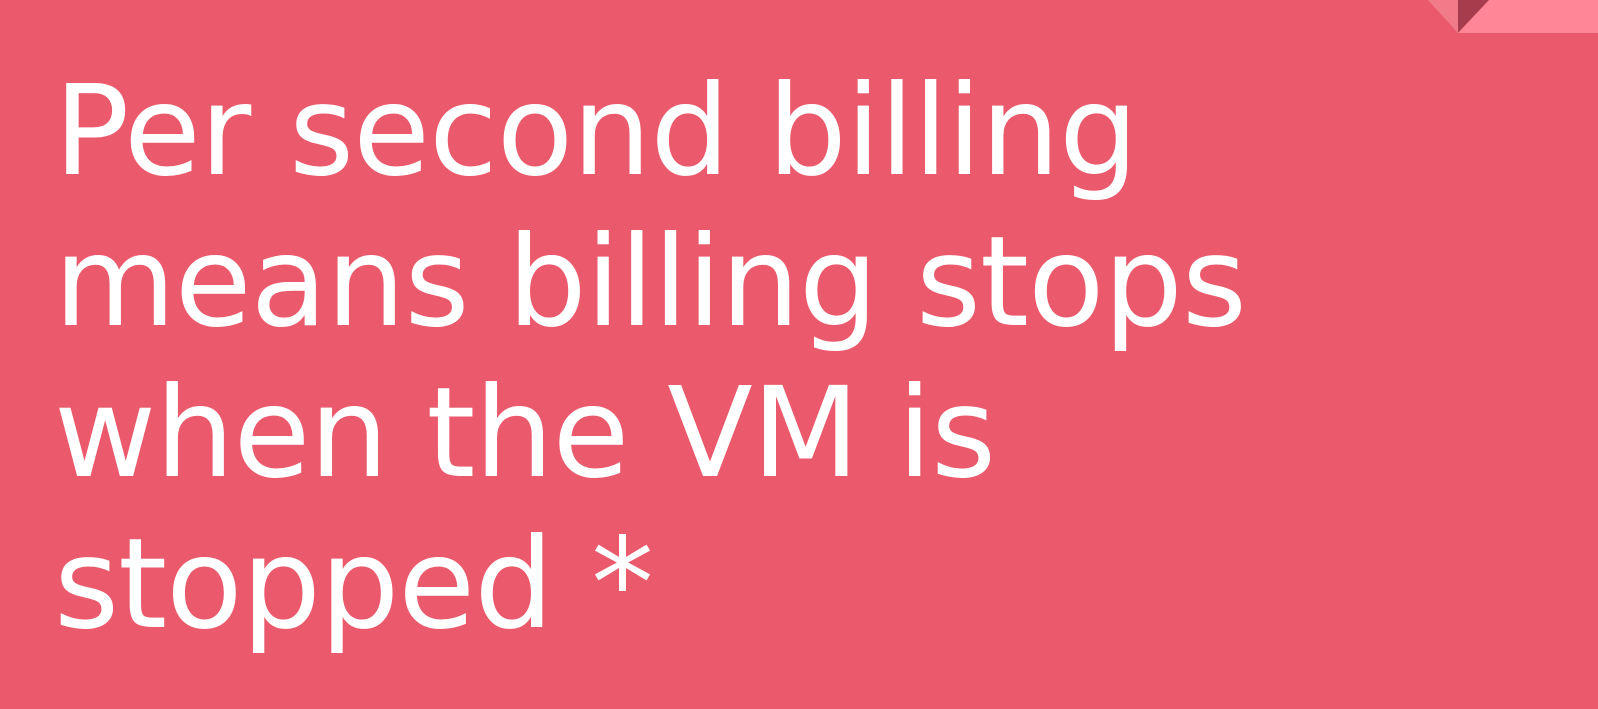  What do you see at coordinates (525, 433) in the screenshot?
I see `headline-line-3: when the VM is` at bounding box center [525, 433].